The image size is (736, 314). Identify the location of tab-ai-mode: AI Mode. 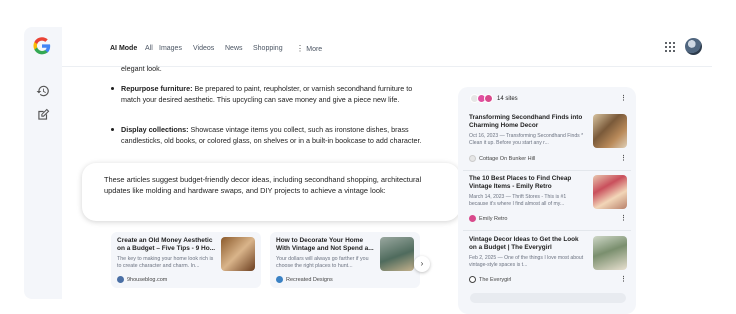
(123, 48).